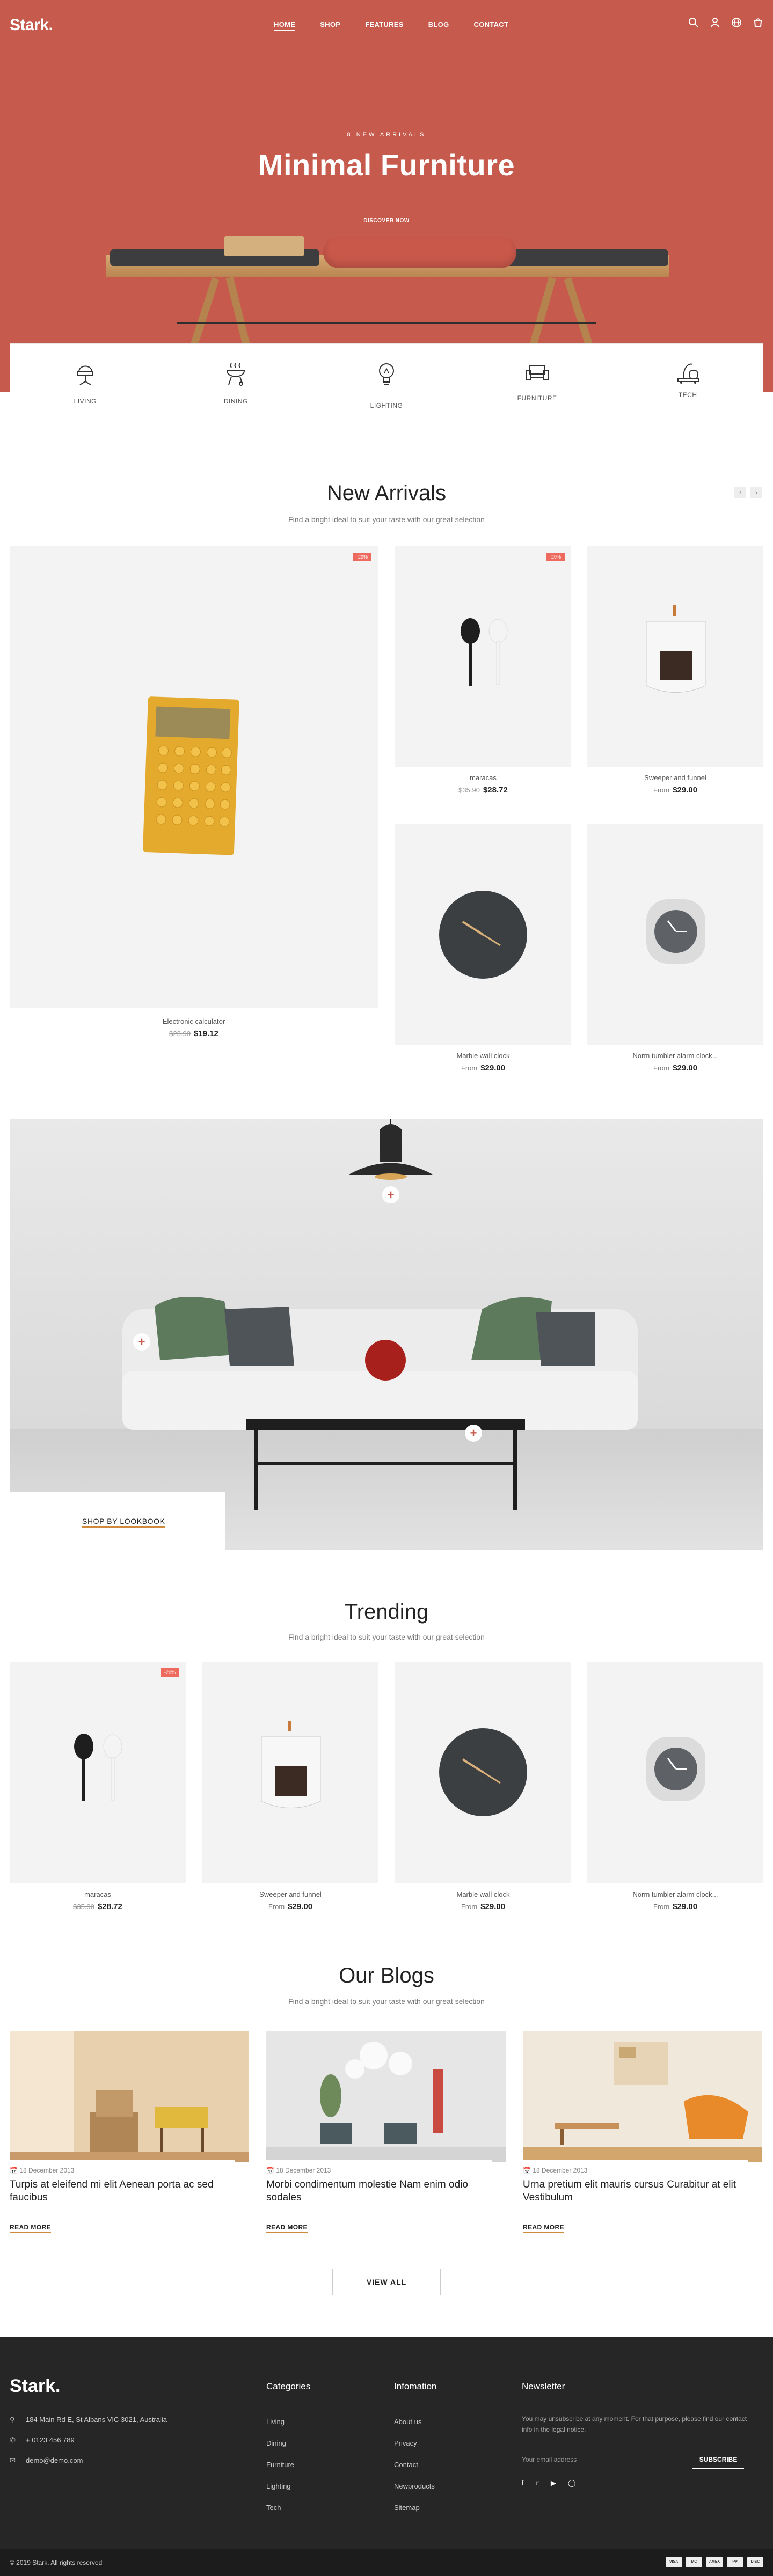 The image size is (773, 2576). I want to click on visa-icon: VISA, so click(674, 2562).